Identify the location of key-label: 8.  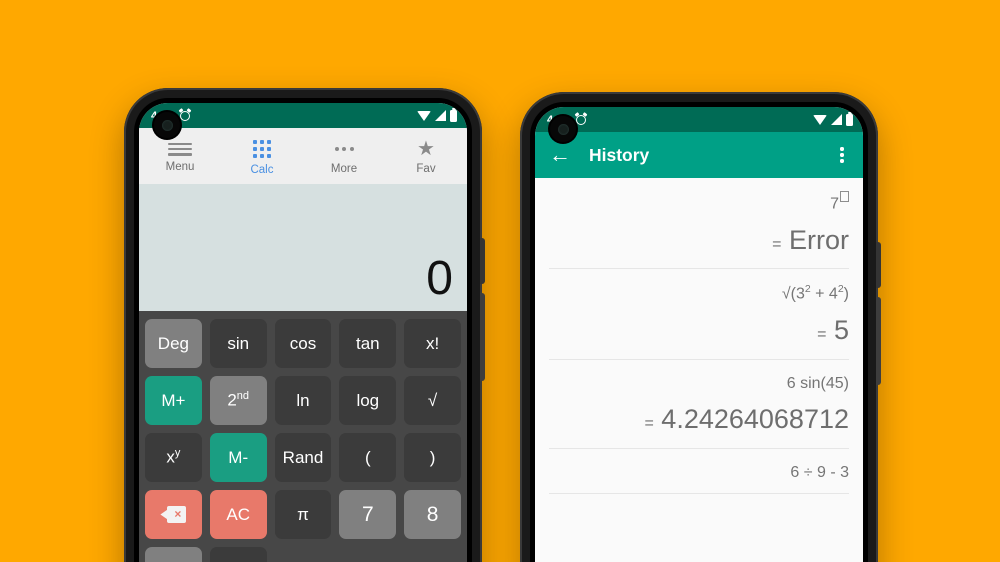
(432, 514).